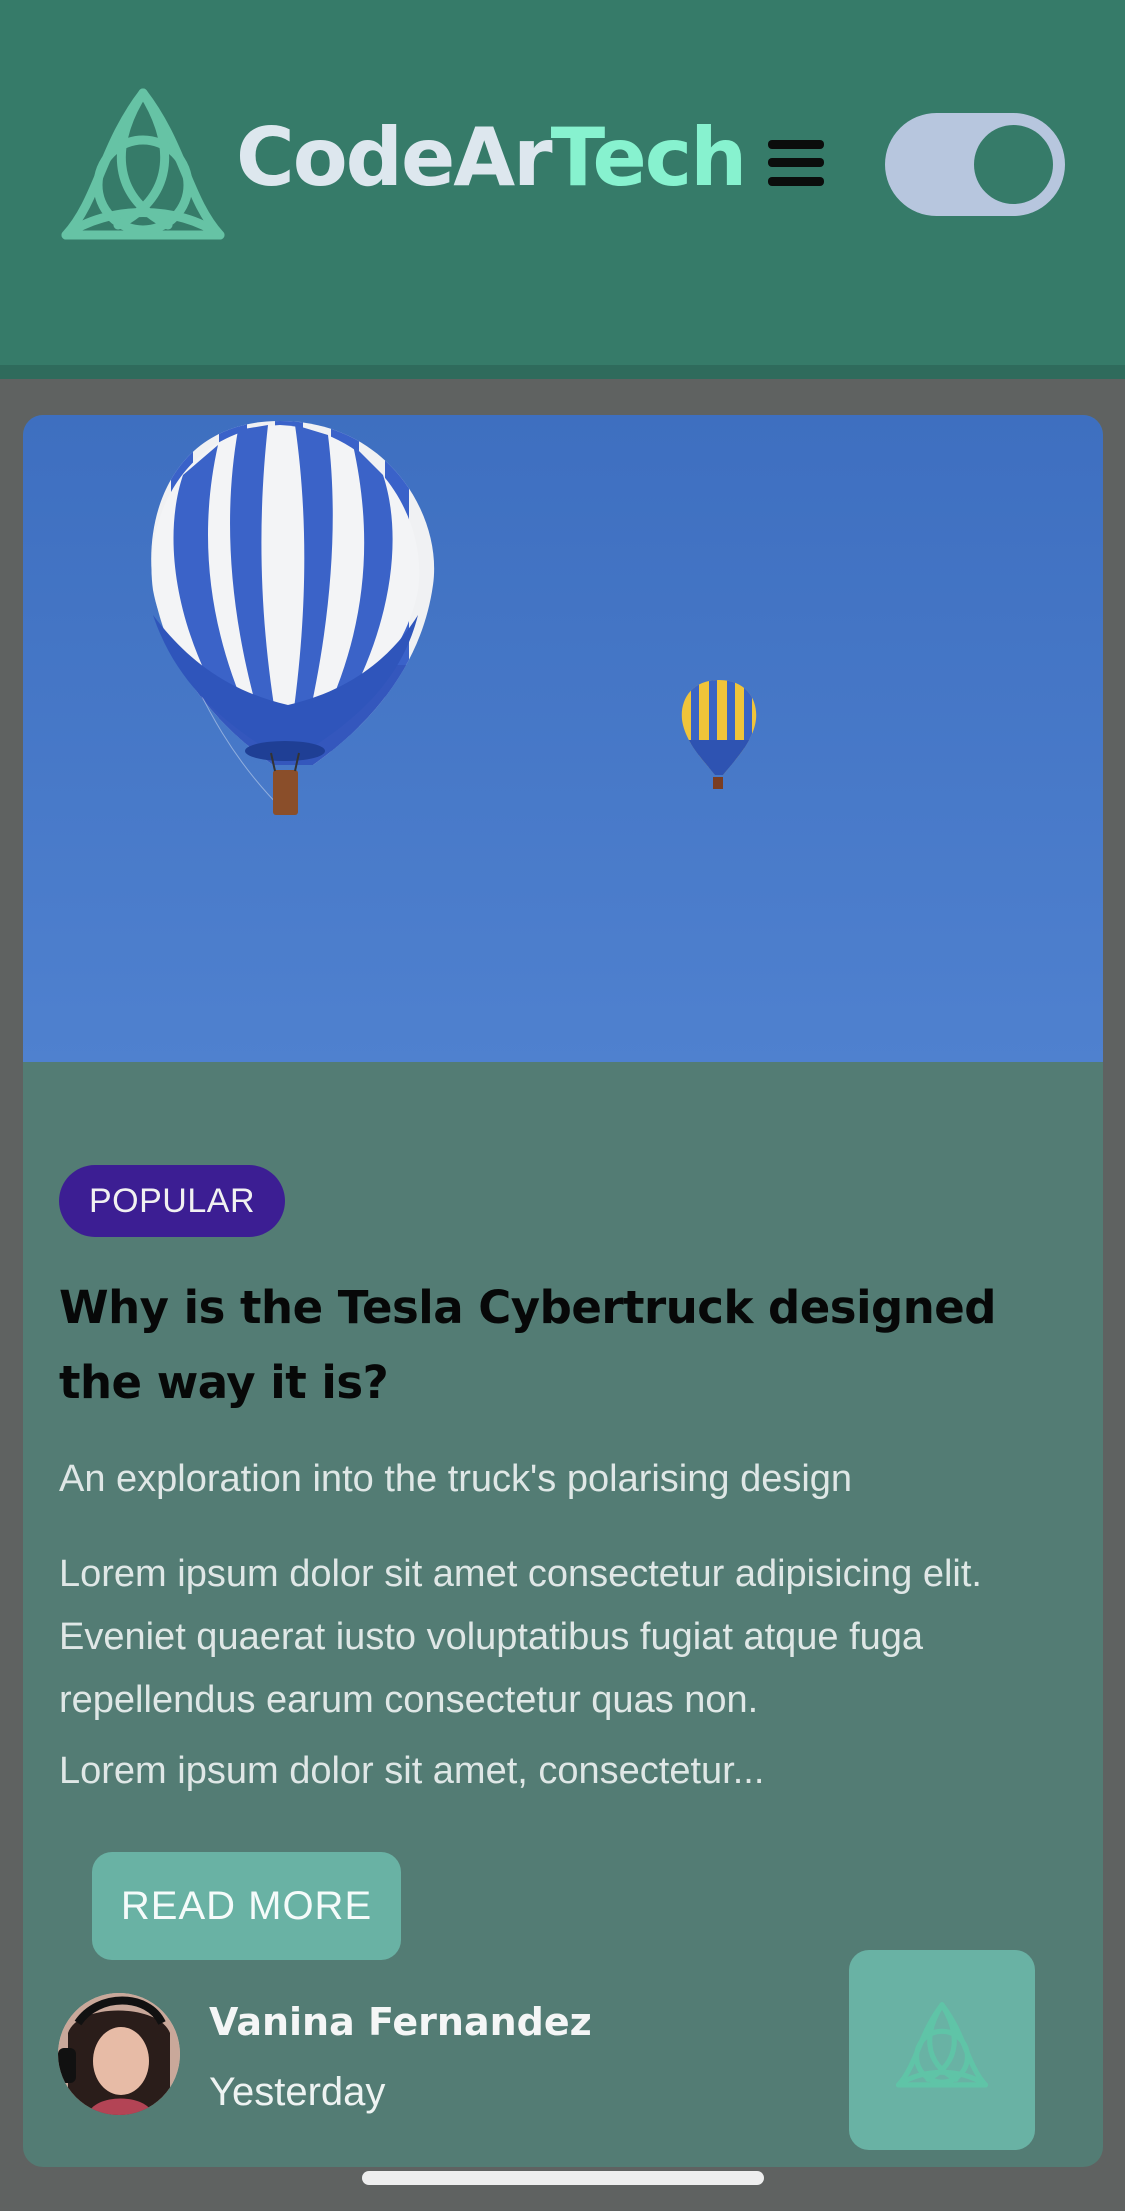 This screenshot has height=2211, width=1125. Describe the element at coordinates (297, 2092) in the screenshot. I see `post-date: Yesterday` at that location.